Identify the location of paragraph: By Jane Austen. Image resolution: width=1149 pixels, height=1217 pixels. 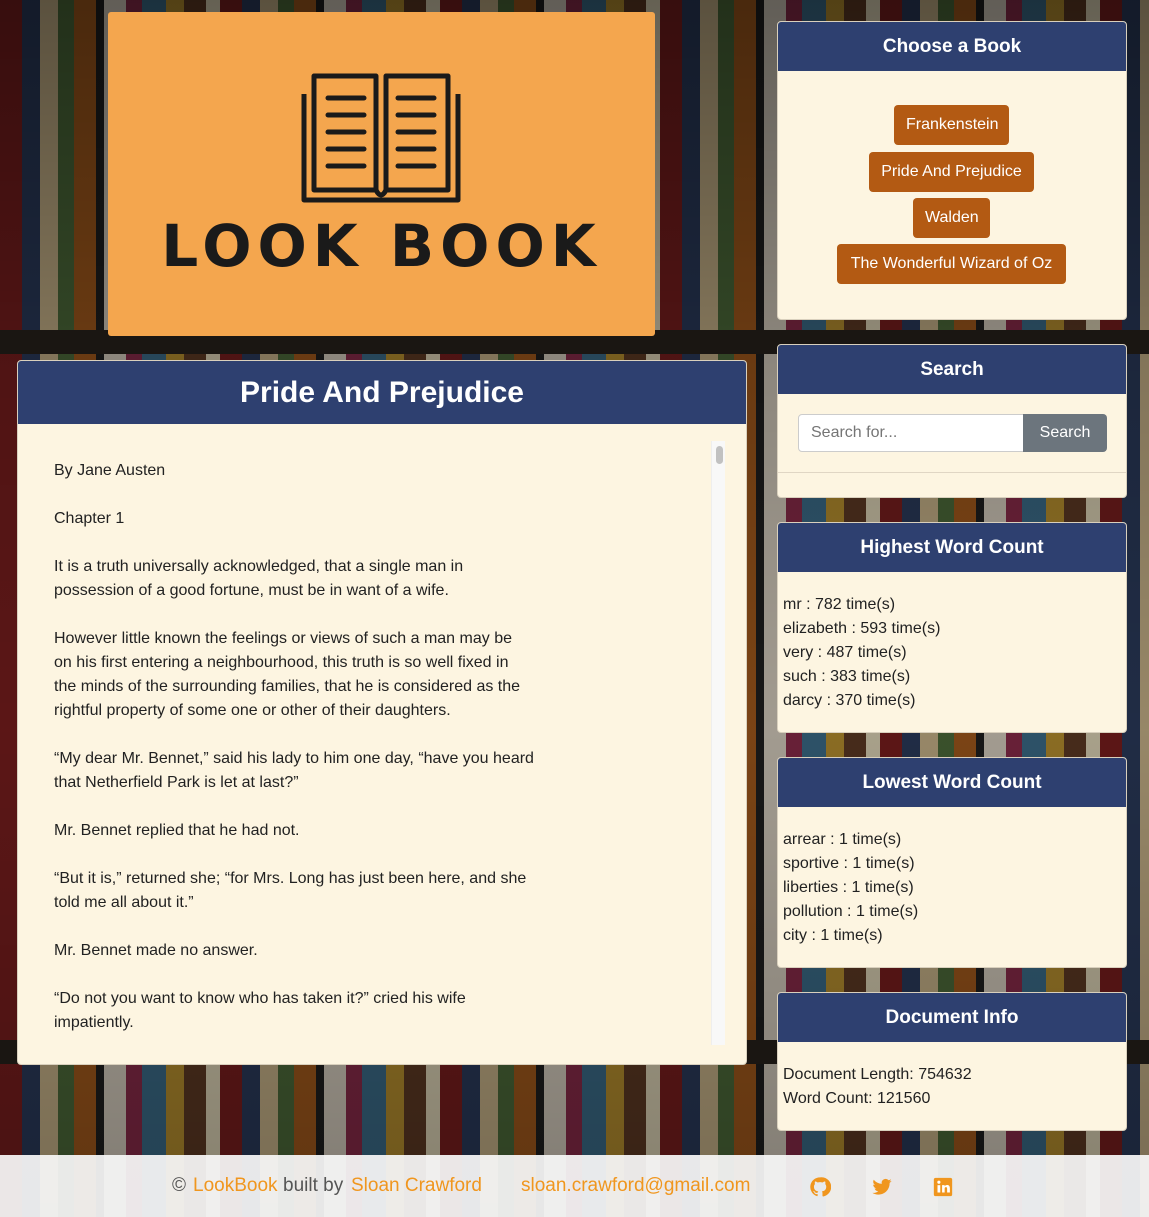
(110, 470).